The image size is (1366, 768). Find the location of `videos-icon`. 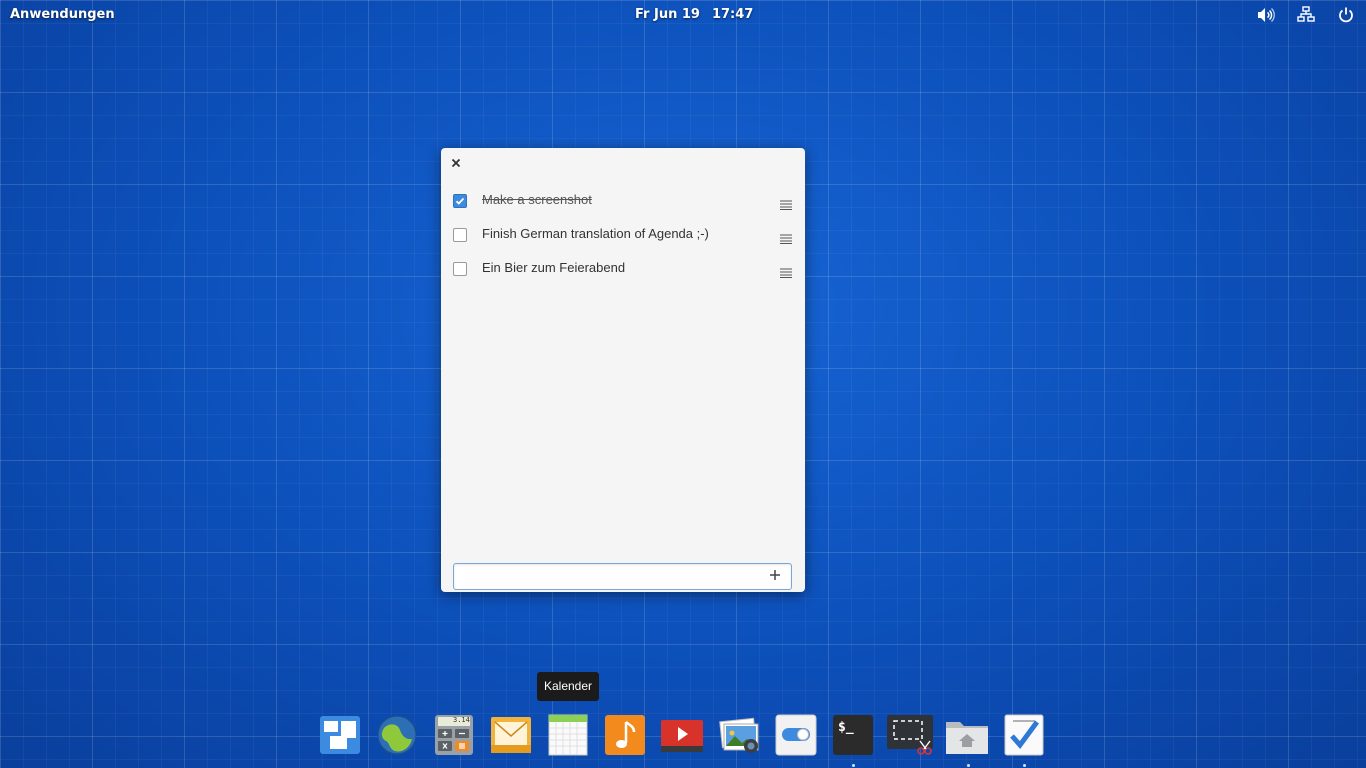

videos-icon is located at coordinates (682, 735).